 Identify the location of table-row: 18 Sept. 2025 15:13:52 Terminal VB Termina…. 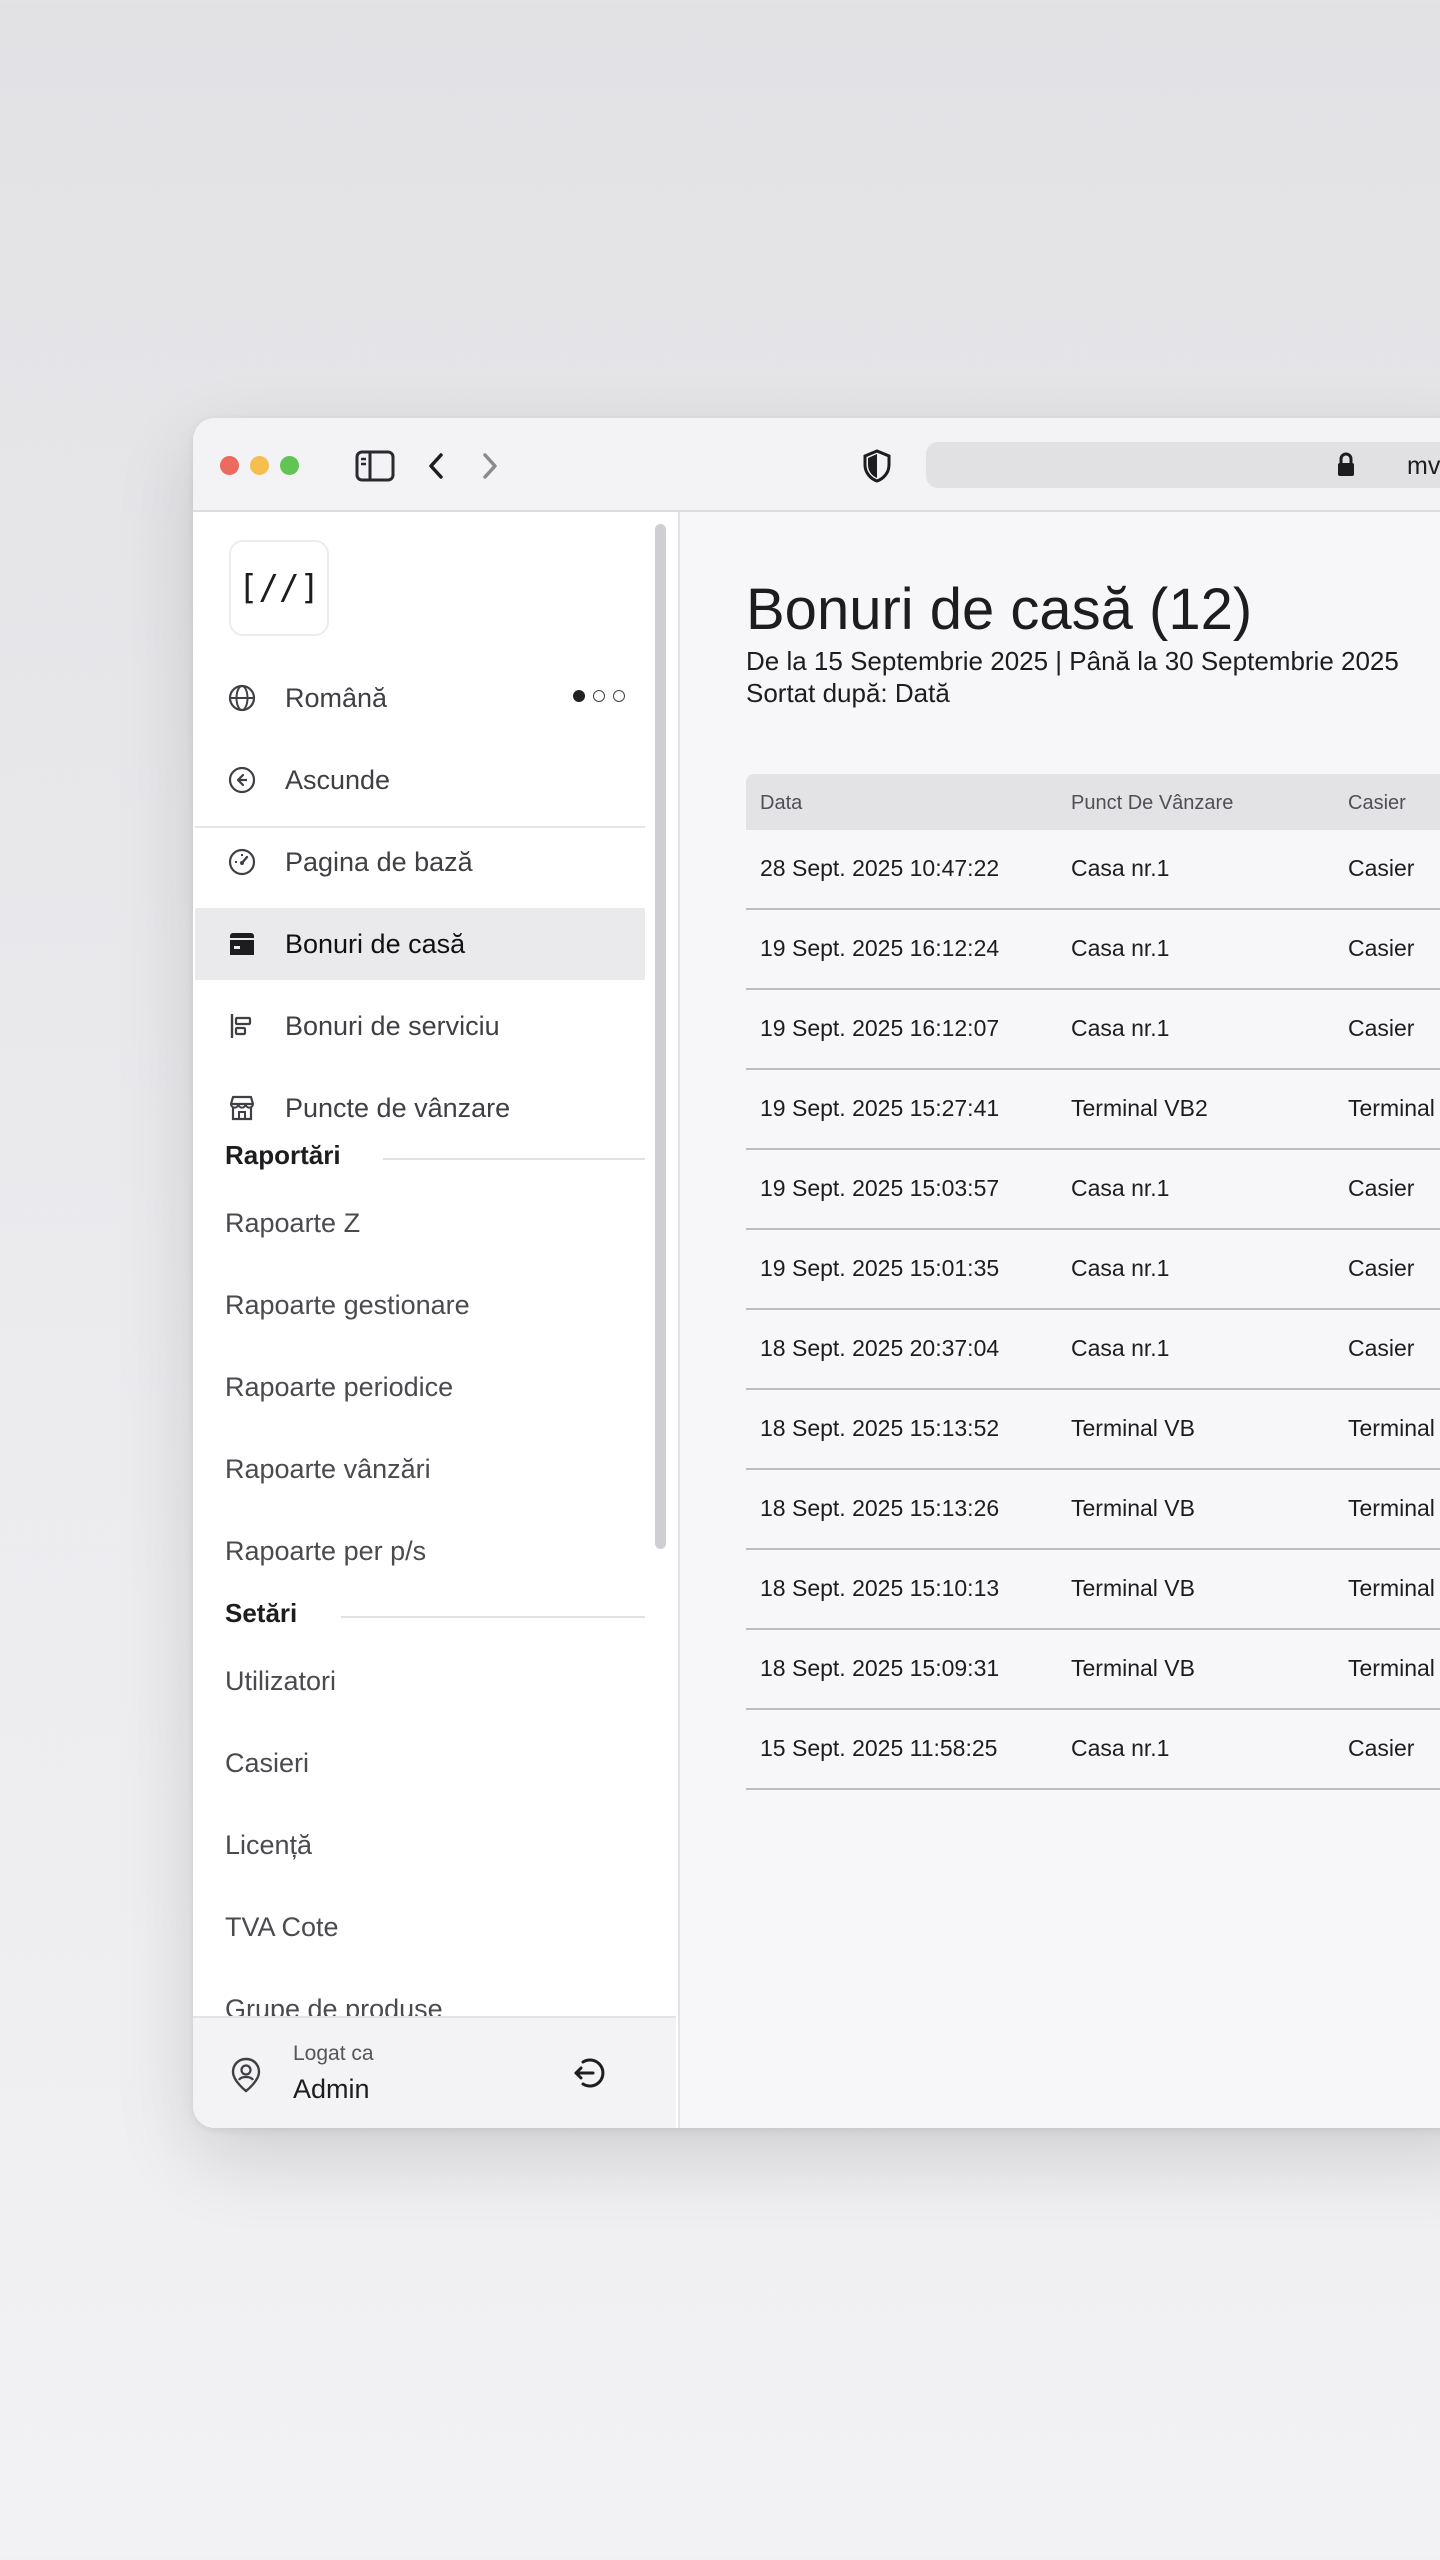
(1093, 1430).